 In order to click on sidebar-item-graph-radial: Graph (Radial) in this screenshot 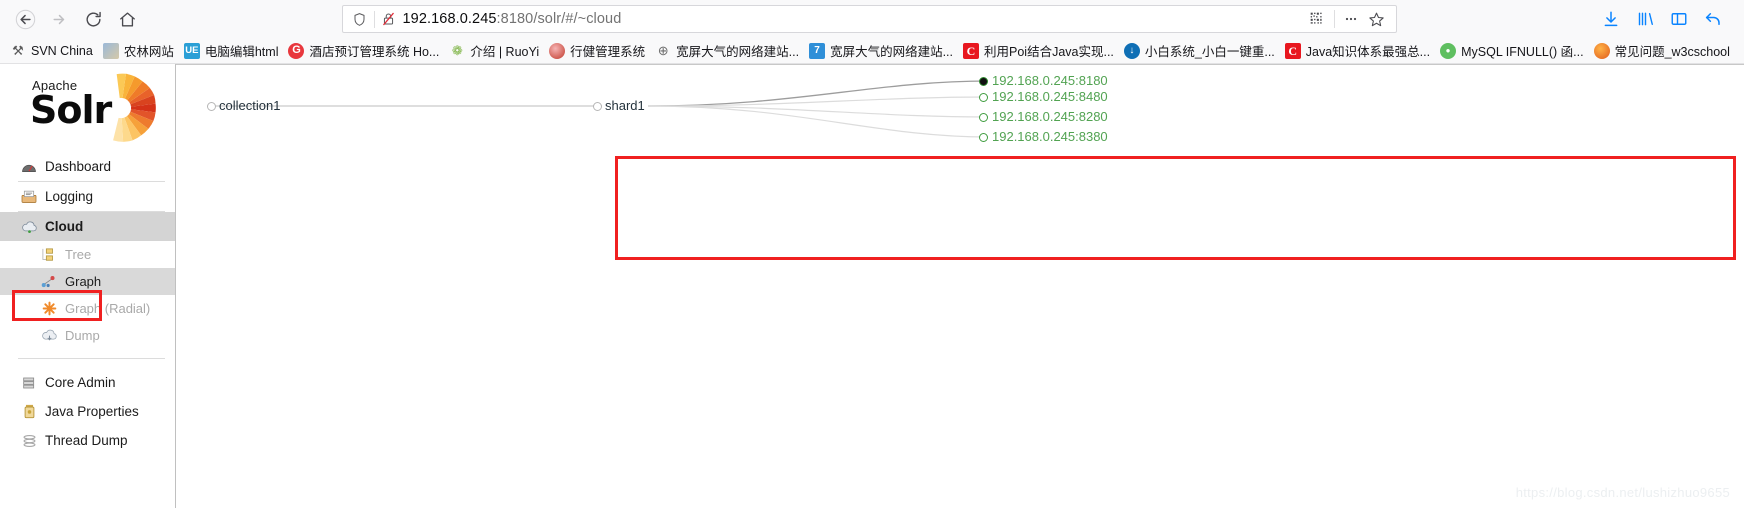, I will do `click(87, 308)`.